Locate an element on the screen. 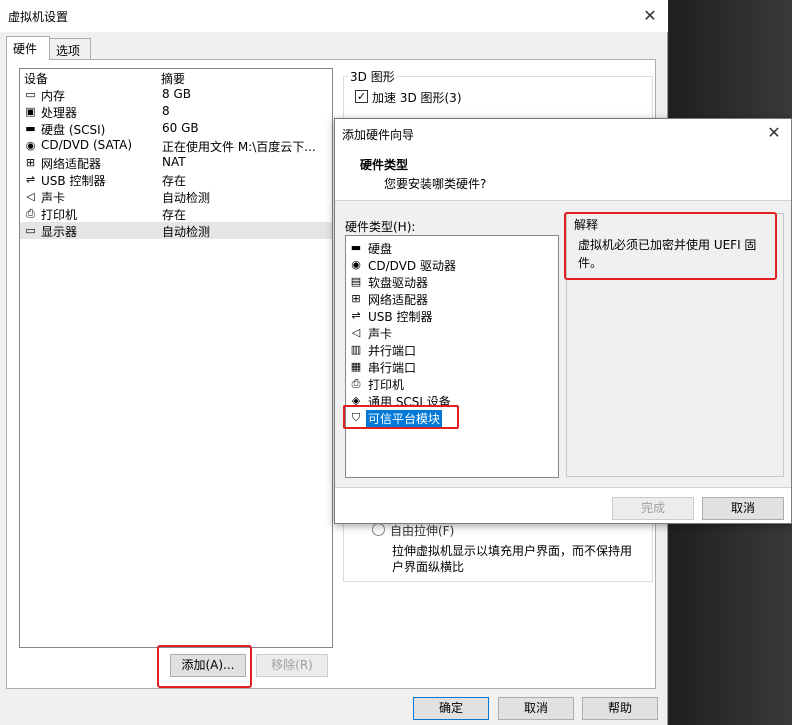 Image resolution: width=792 pixels, height=725 pixels. device-name: 内存 is located at coordinates (53, 96).